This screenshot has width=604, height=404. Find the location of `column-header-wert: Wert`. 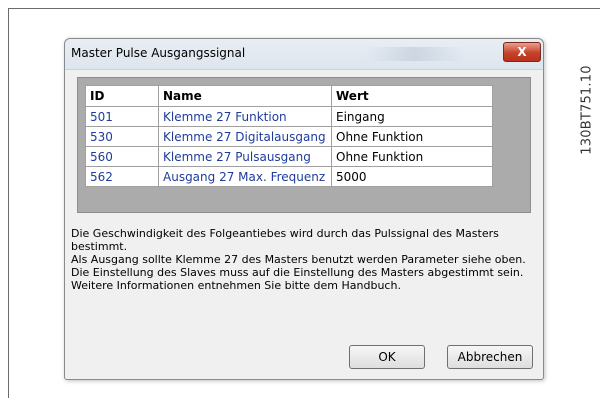

column-header-wert: Wert is located at coordinates (412, 96).